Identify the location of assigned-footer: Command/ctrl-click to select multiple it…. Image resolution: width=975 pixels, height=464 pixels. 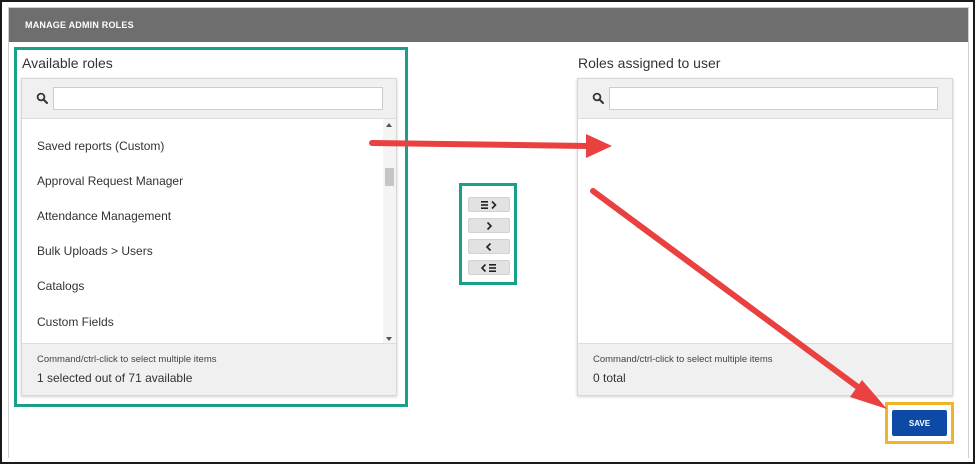
(765, 369).